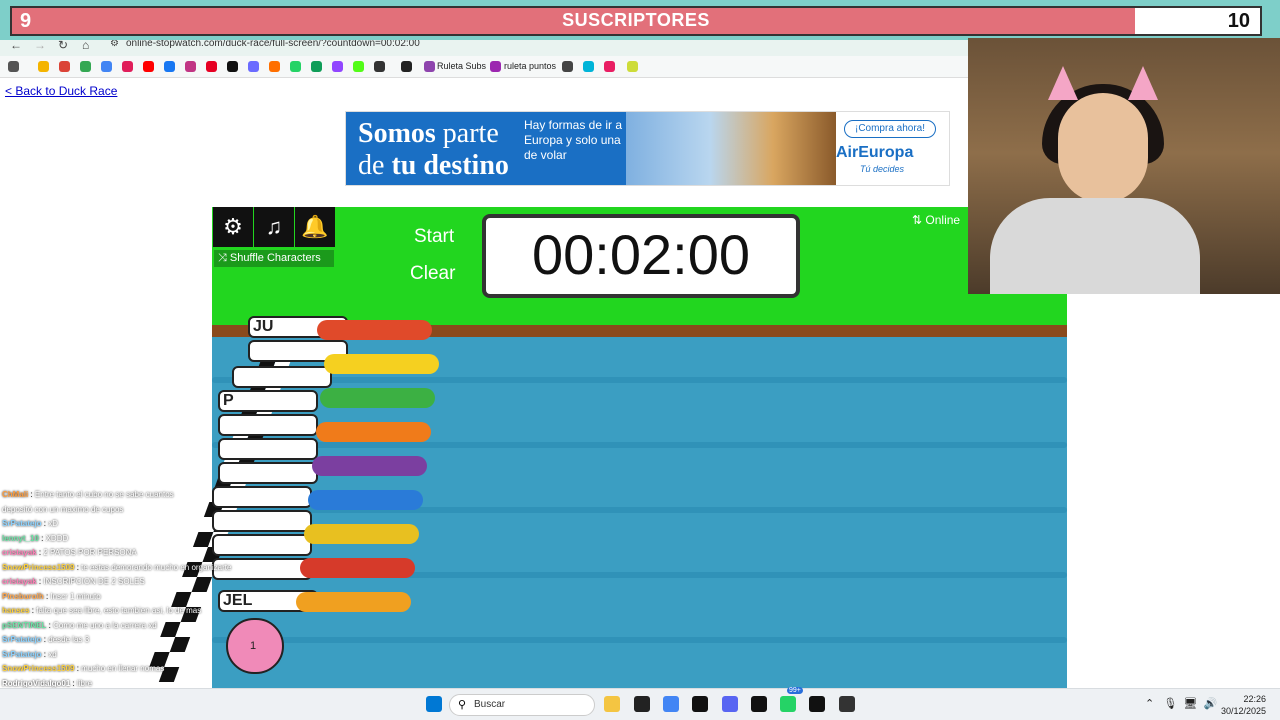 The height and width of the screenshot is (720, 1280). What do you see at coordinates (1181, 703) in the screenshot?
I see `system-tray: ⌃ 🎙 🖥 🔊` at bounding box center [1181, 703].